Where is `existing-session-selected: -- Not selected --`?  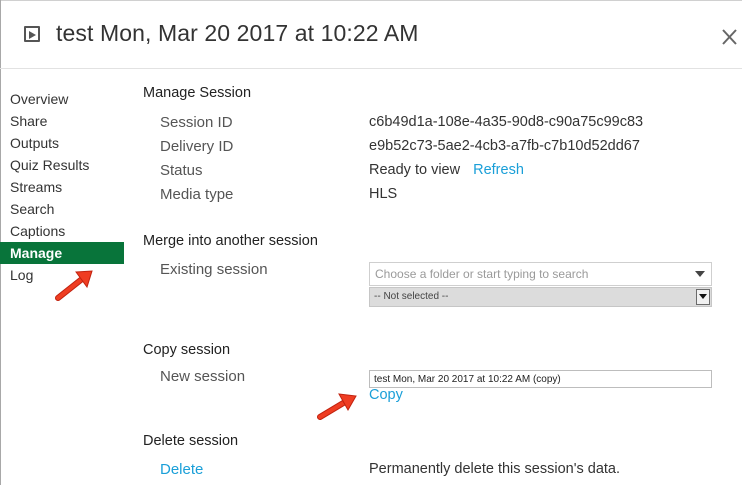
existing-session-selected: -- Not selected -- is located at coordinates (411, 296).